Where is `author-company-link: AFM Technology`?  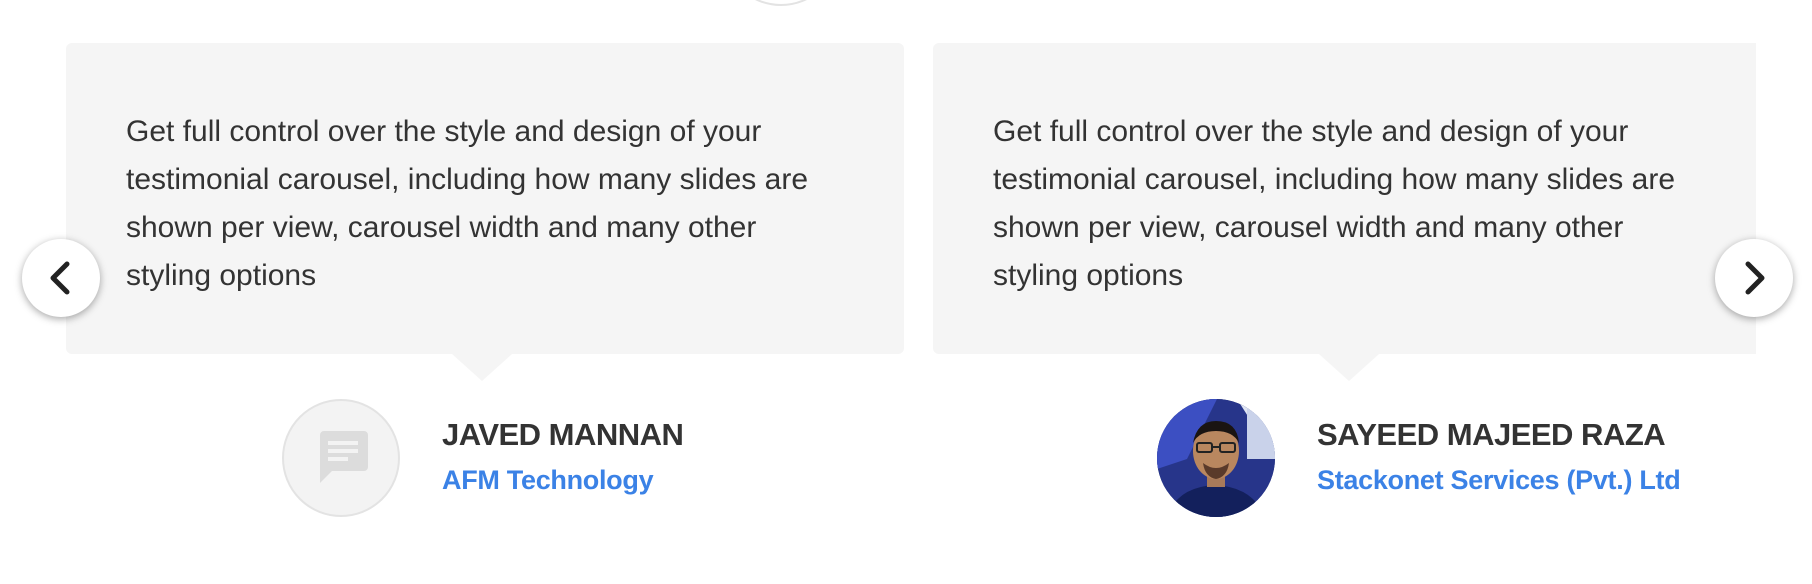 author-company-link: AFM Technology is located at coordinates (548, 480).